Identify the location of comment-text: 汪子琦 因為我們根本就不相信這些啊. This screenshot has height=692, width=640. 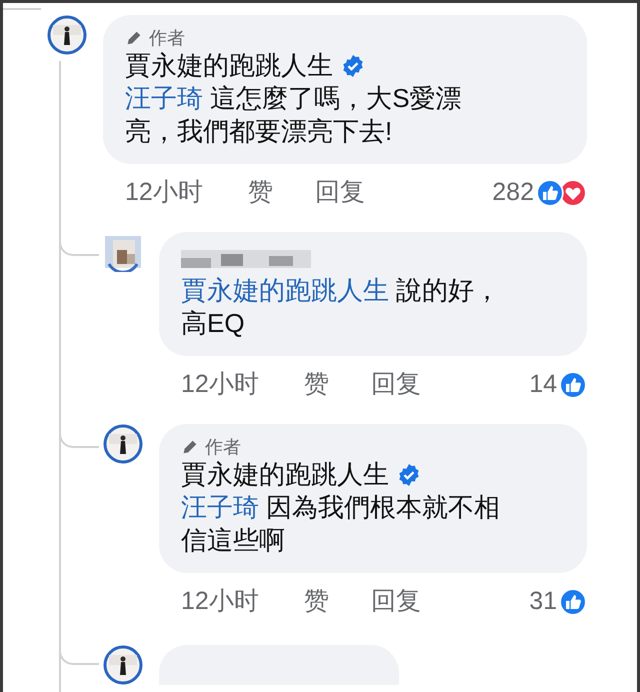
(341, 524).